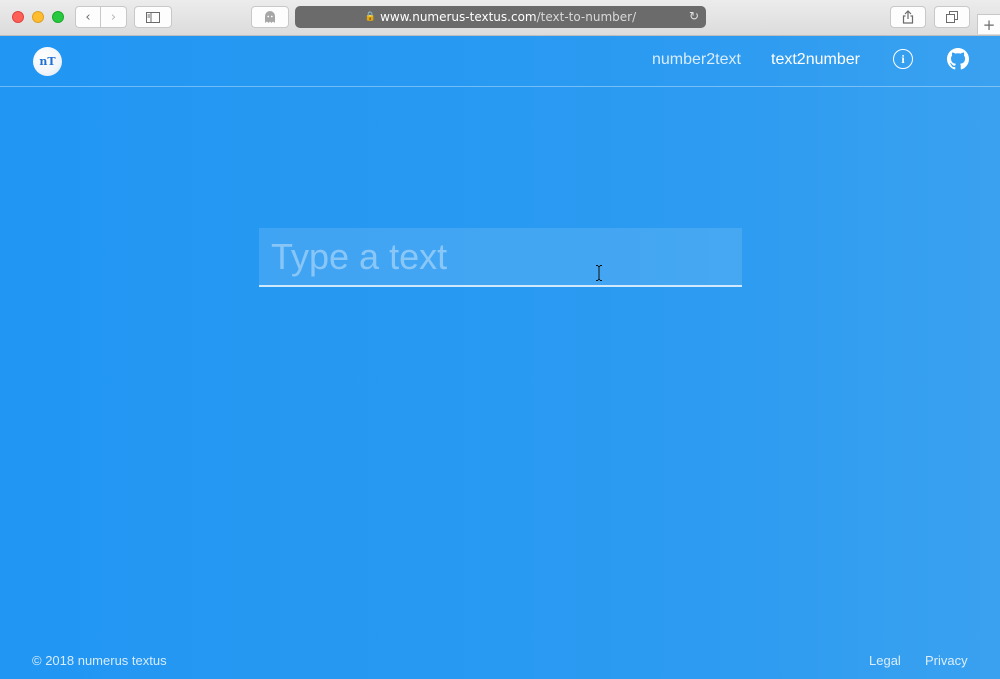 The height and width of the screenshot is (679, 1000). What do you see at coordinates (99, 660) in the screenshot?
I see `copyright-text: © 2018 numerus textus` at bounding box center [99, 660].